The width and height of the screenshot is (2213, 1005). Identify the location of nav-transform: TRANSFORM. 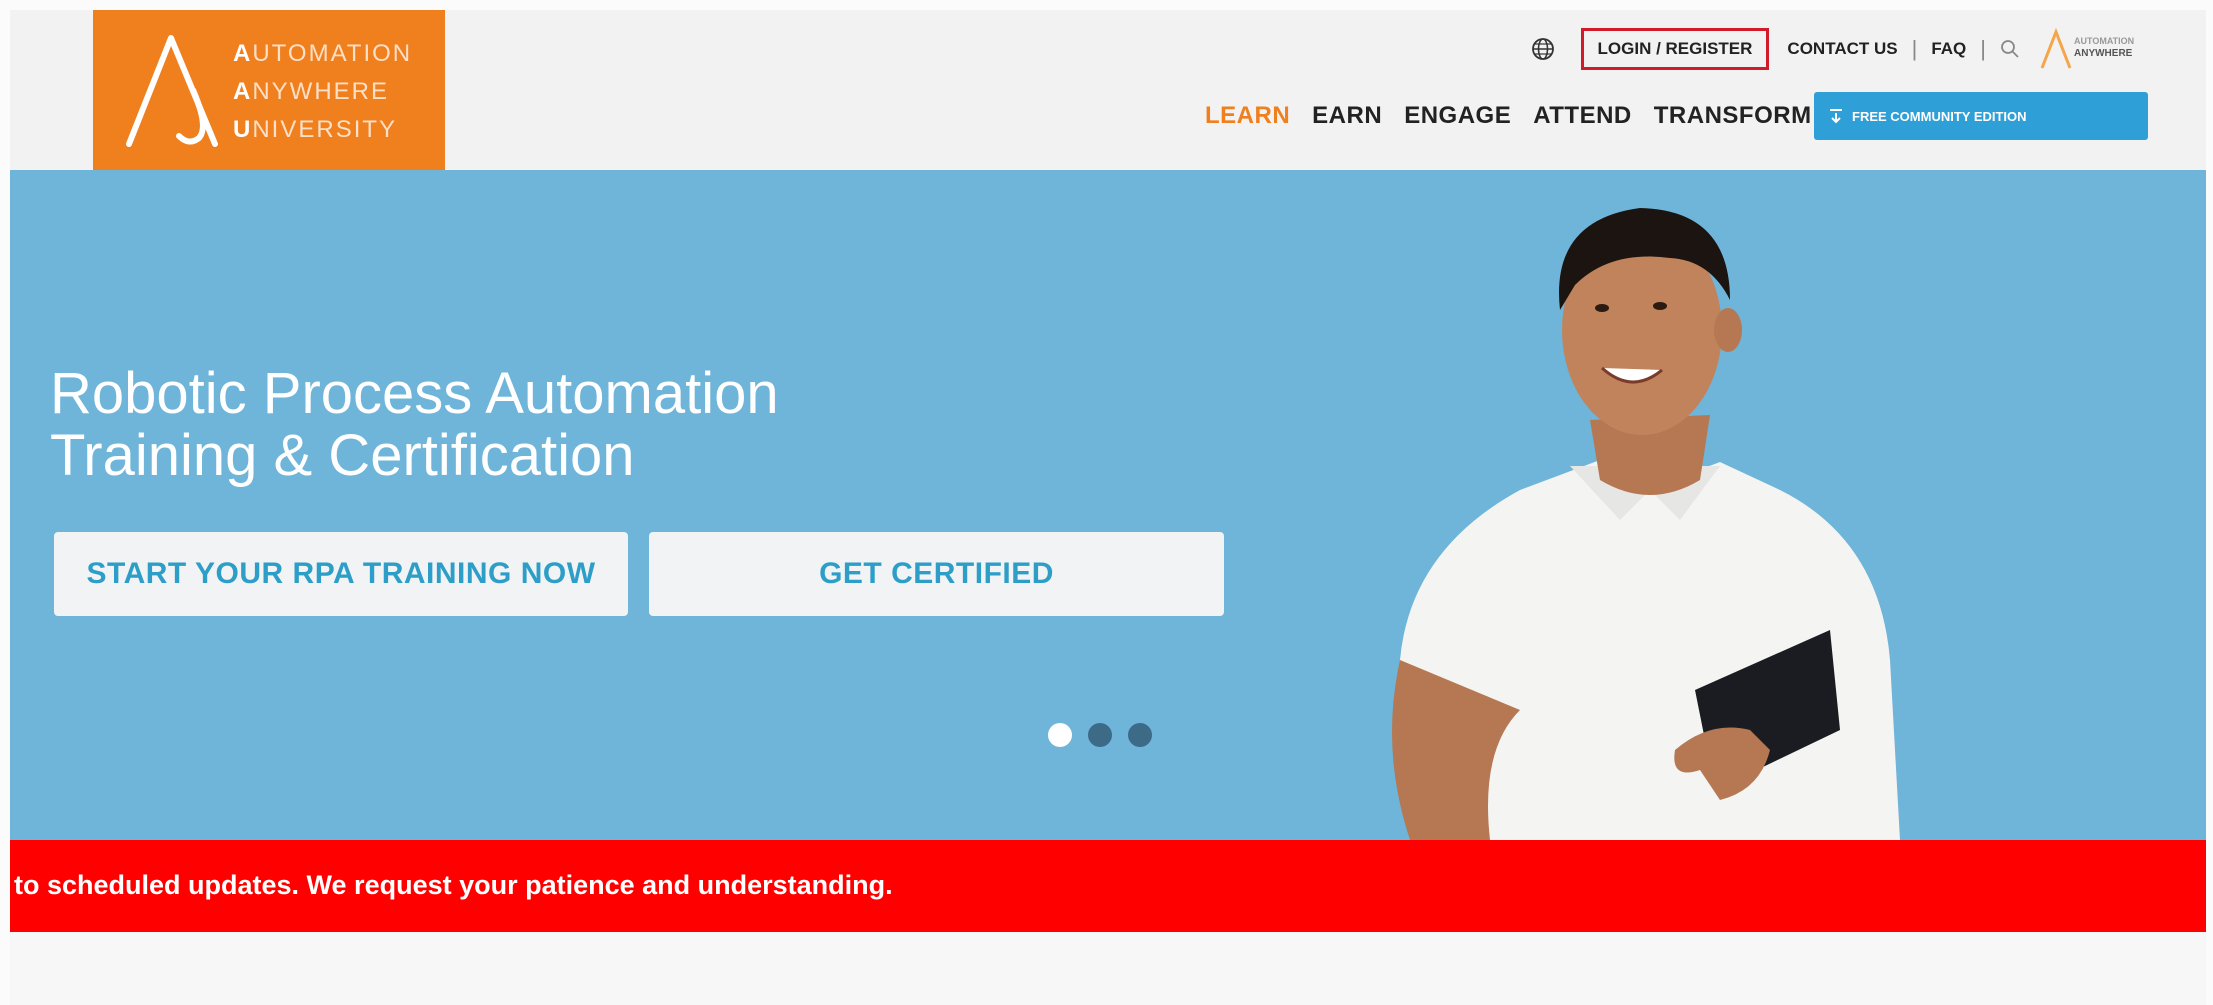
(1733, 116).